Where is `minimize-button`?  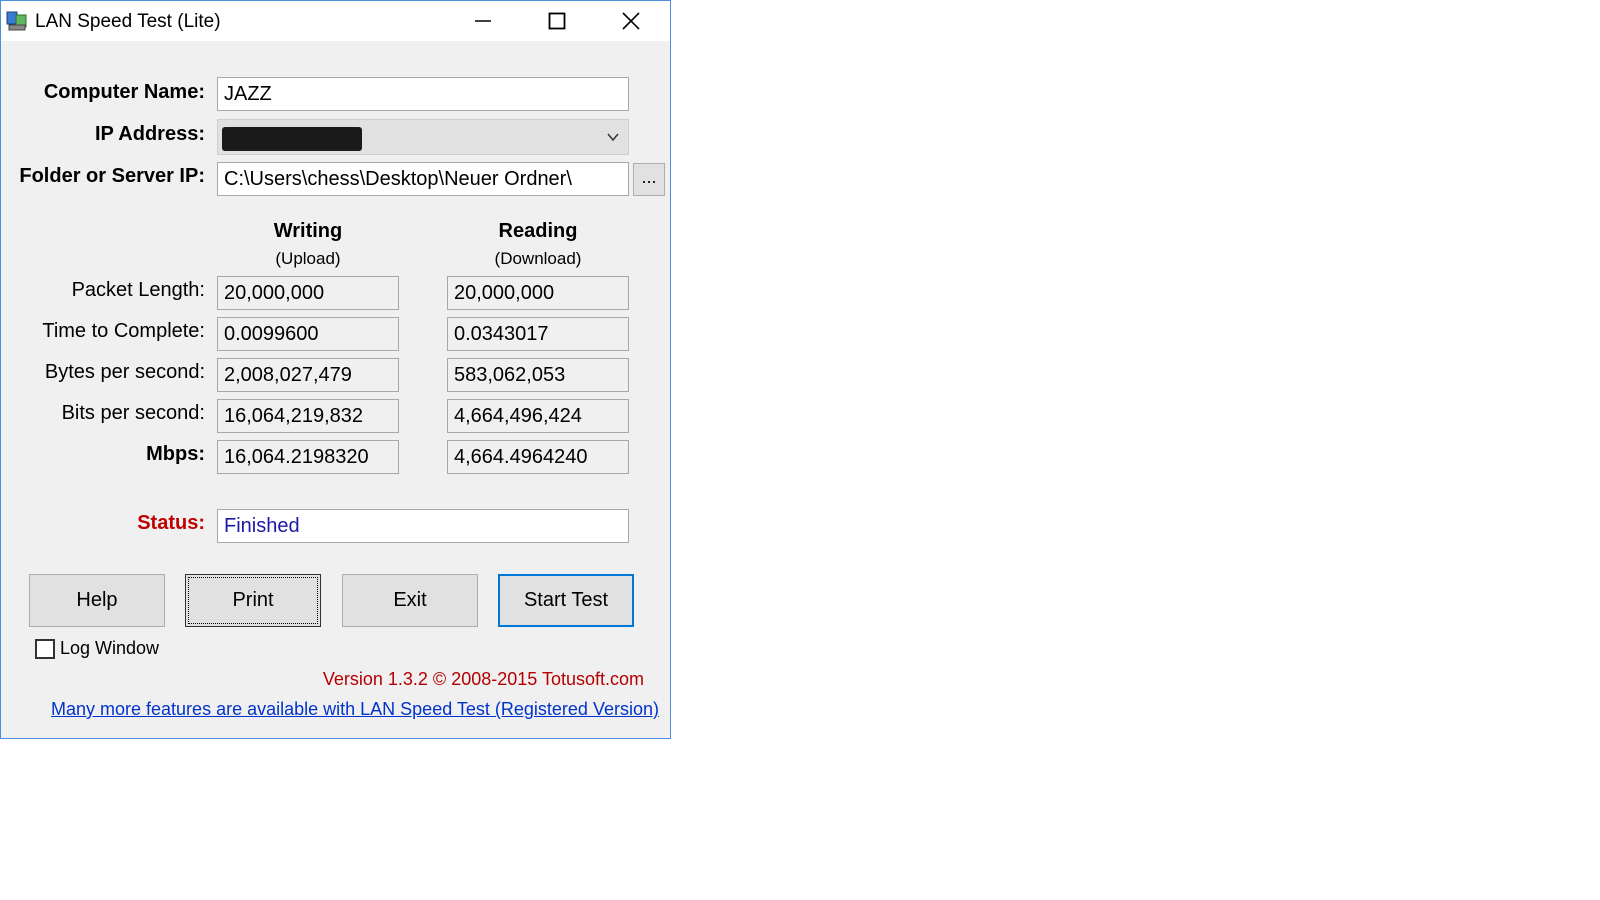 minimize-button is located at coordinates (483, 21).